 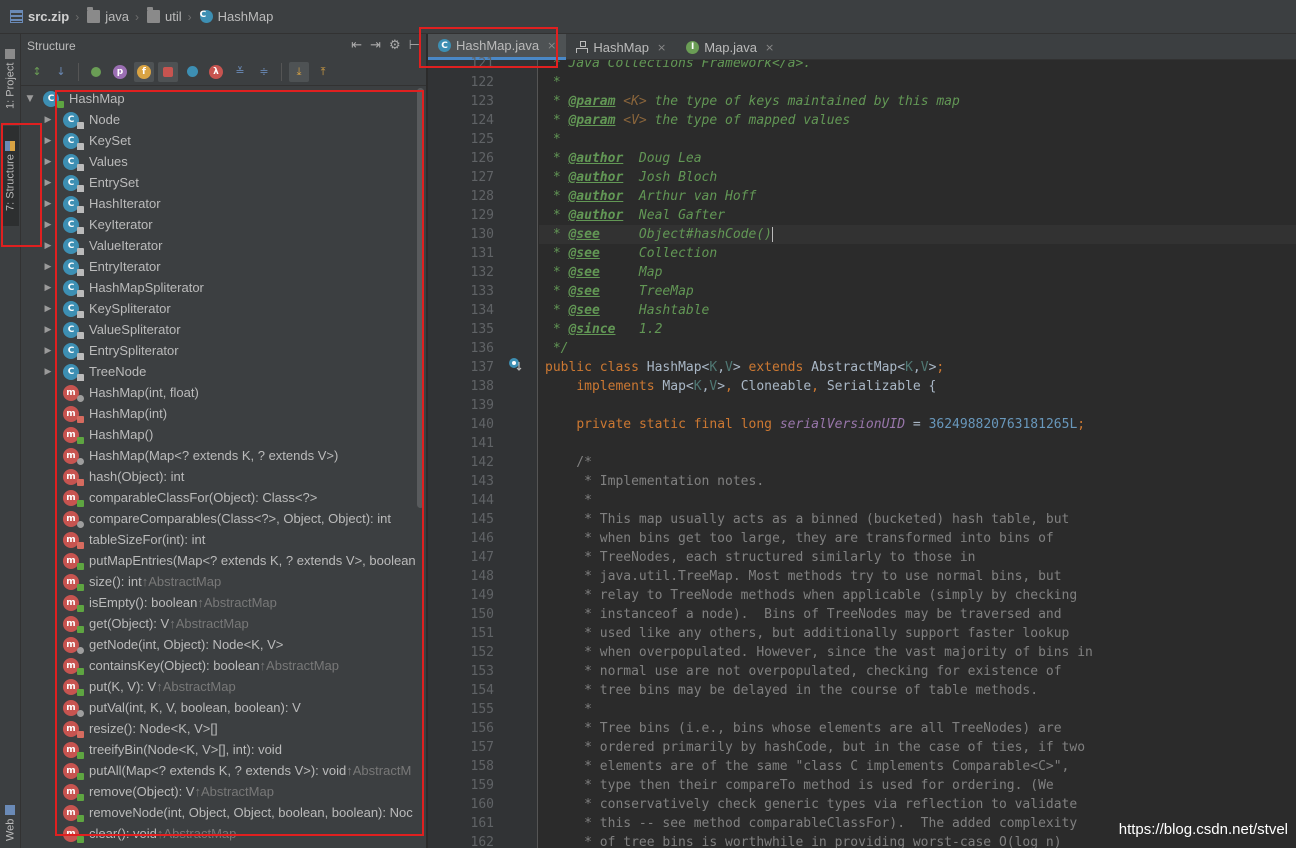 I want to click on tree-item-class: ▶ C KeyIterator, so click(x=224, y=224).